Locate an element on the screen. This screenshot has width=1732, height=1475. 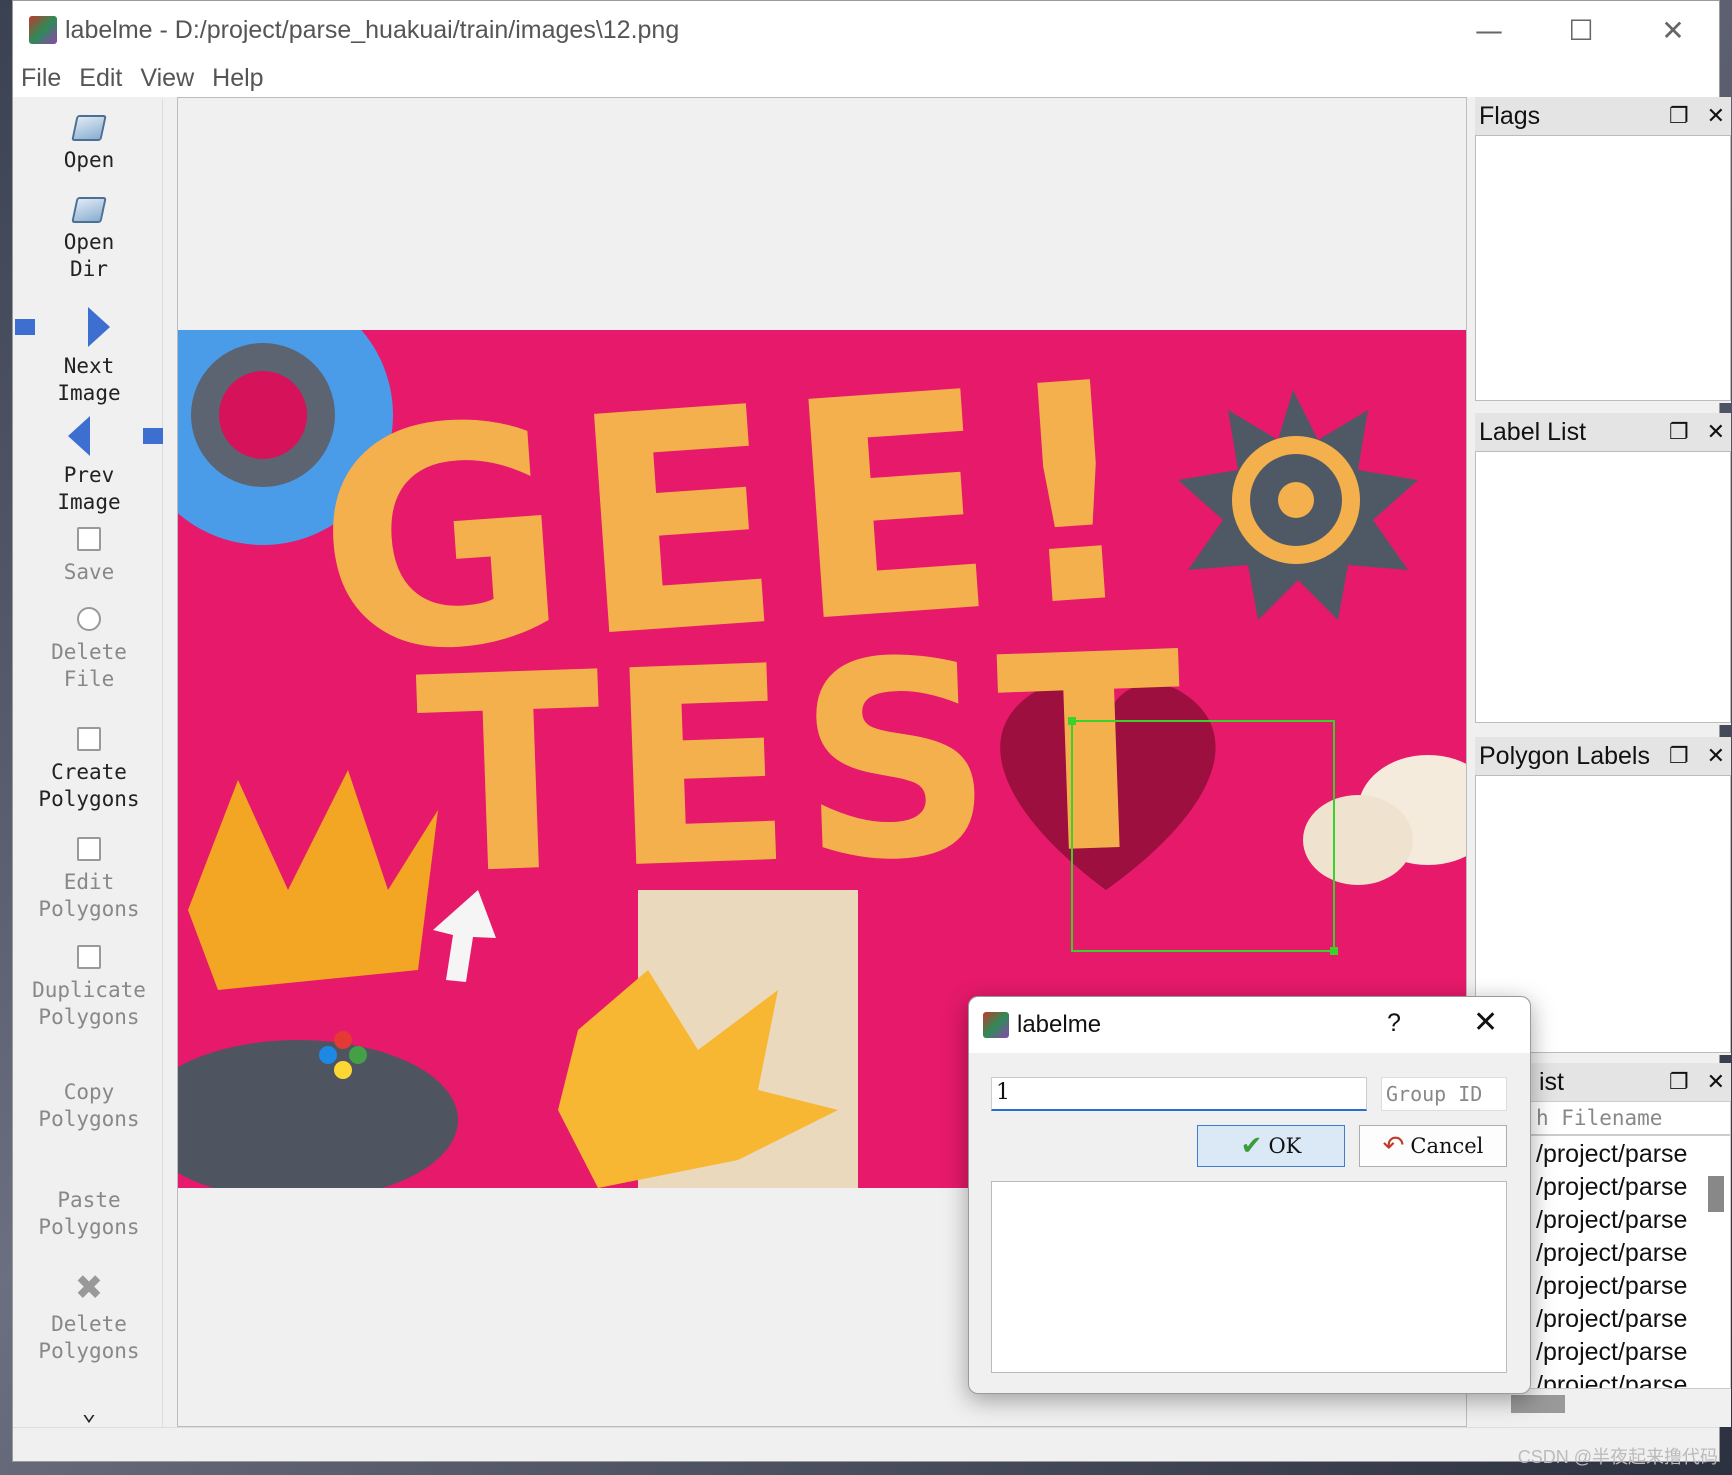
dialog-title: labelme is located at coordinates (1059, 1024).